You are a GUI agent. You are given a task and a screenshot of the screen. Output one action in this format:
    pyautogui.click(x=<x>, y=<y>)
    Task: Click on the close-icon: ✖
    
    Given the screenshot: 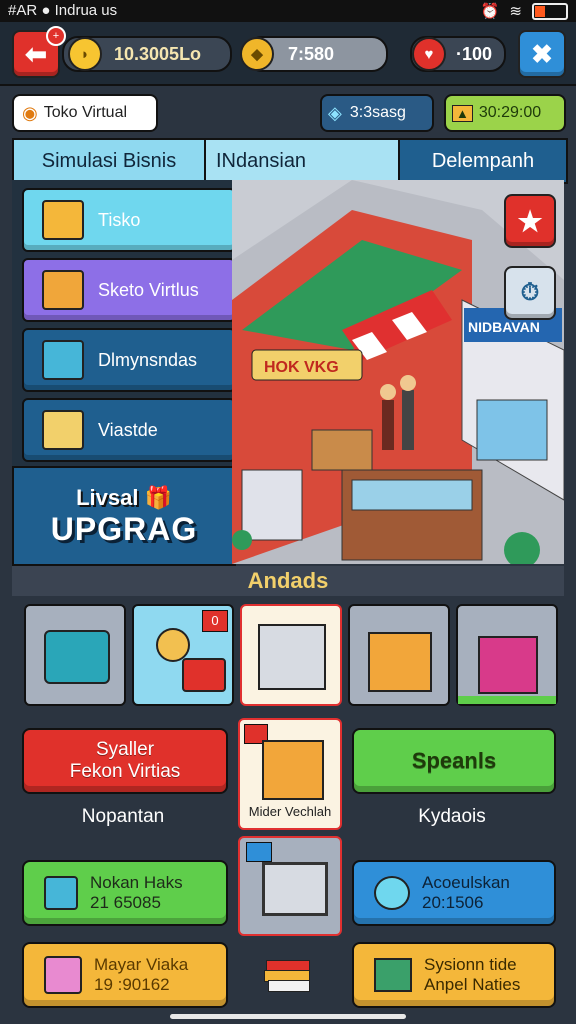 What is the action you would take?
    pyautogui.click(x=542, y=53)
    